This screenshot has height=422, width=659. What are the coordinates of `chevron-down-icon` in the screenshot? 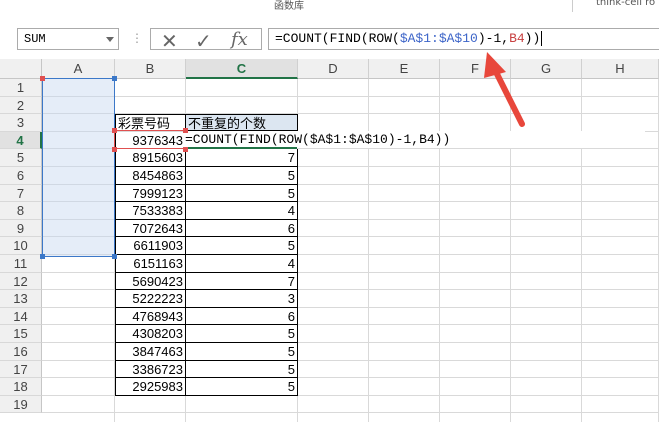 It's located at (110, 39).